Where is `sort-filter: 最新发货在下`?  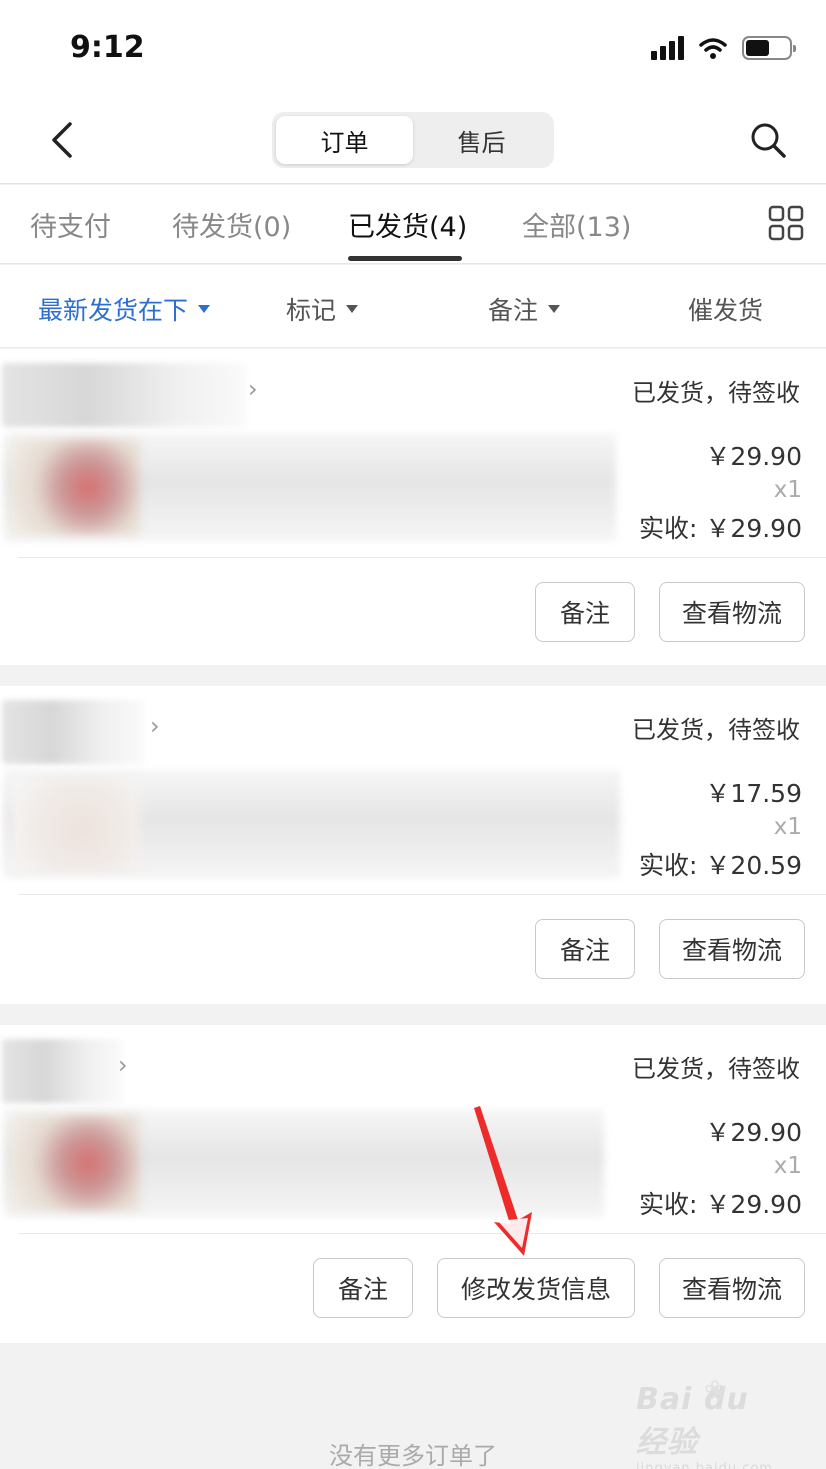 sort-filter: 最新发货在下 is located at coordinates (124, 309).